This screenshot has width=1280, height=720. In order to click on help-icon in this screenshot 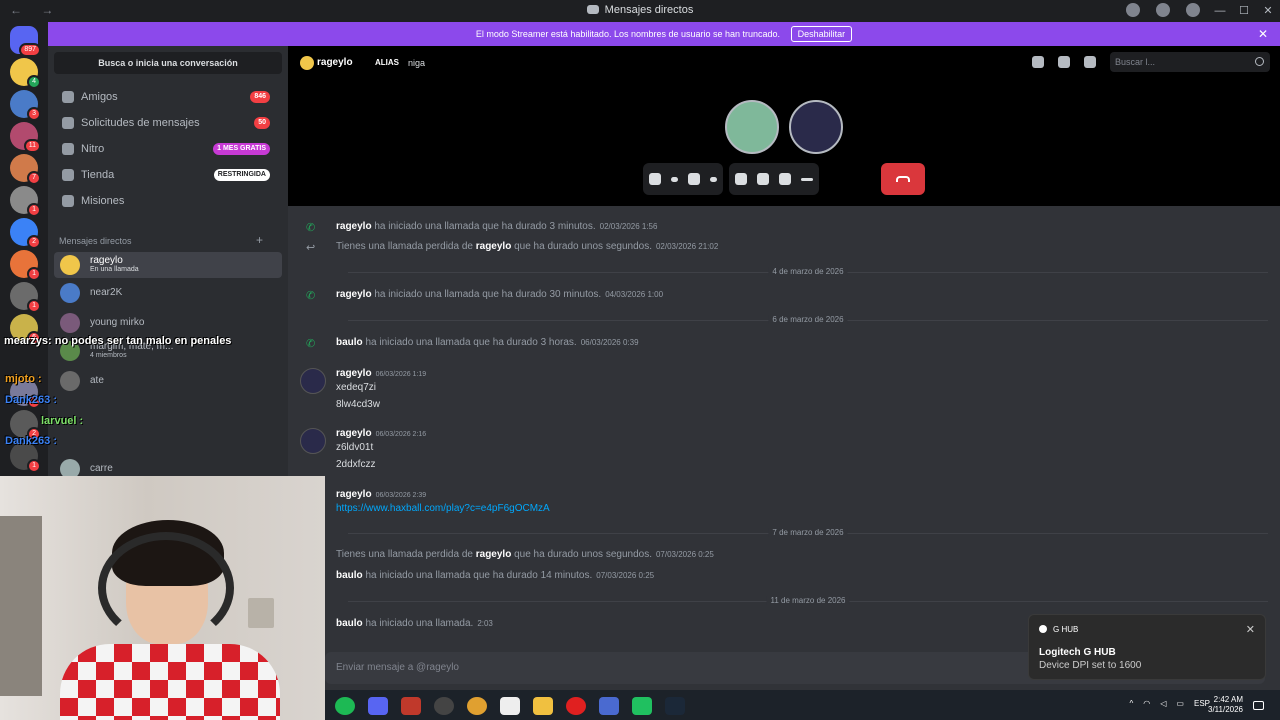, I will do `click(1163, 10)`.